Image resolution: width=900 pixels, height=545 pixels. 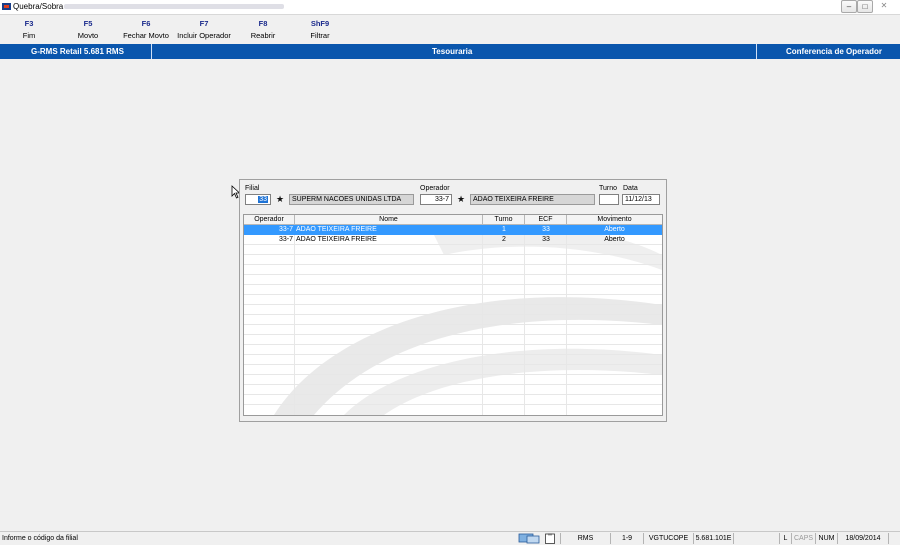 I want to click on status-system: RMS, so click(x=585, y=538).